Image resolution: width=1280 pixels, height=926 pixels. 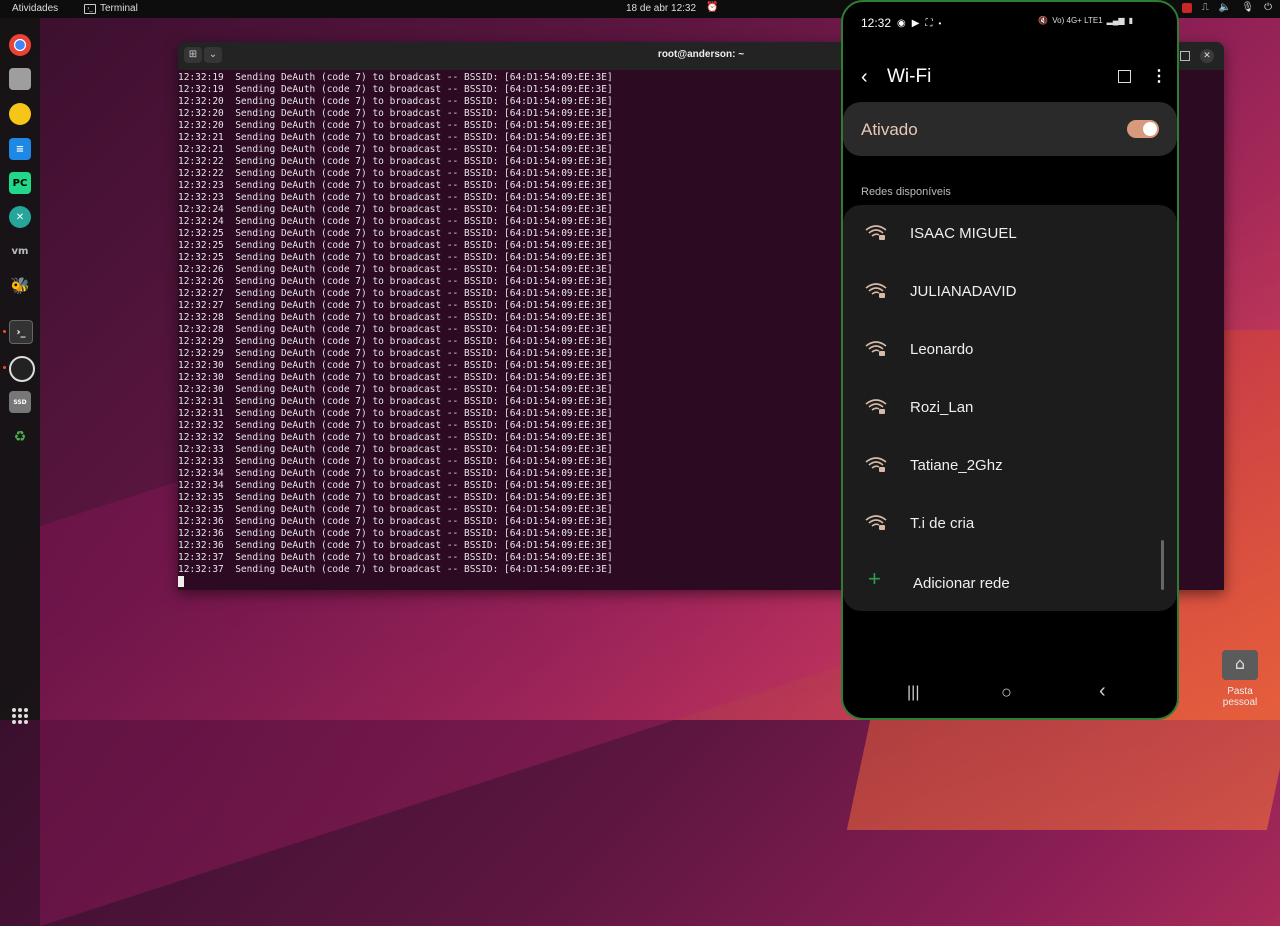 What do you see at coordinates (942, 349) in the screenshot?
I see `network-name: Leonardo` at bounding box center [942, 349].